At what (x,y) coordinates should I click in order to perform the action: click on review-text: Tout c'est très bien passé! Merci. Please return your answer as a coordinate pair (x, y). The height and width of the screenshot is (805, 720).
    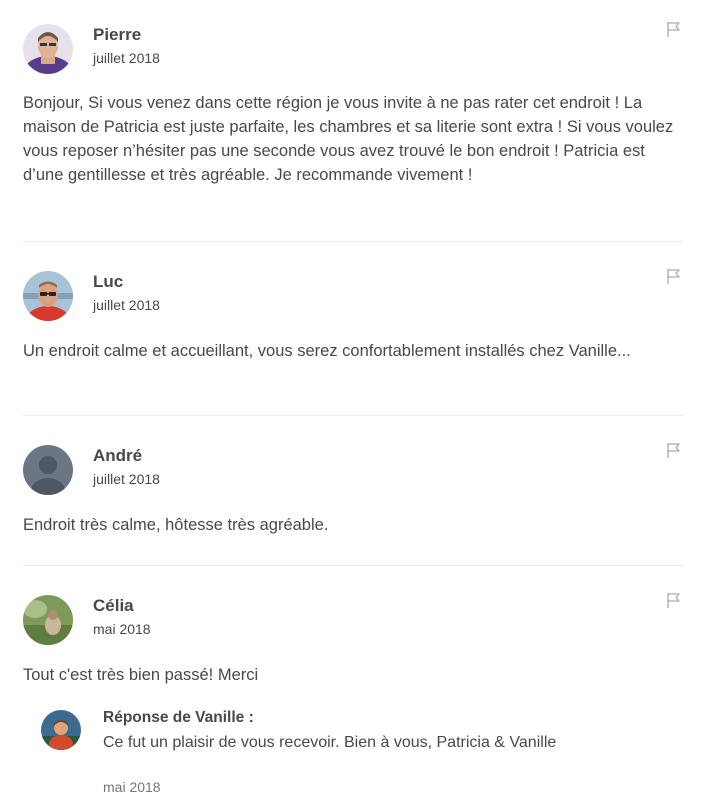
    Looking at the image, I should click on (141, 675).